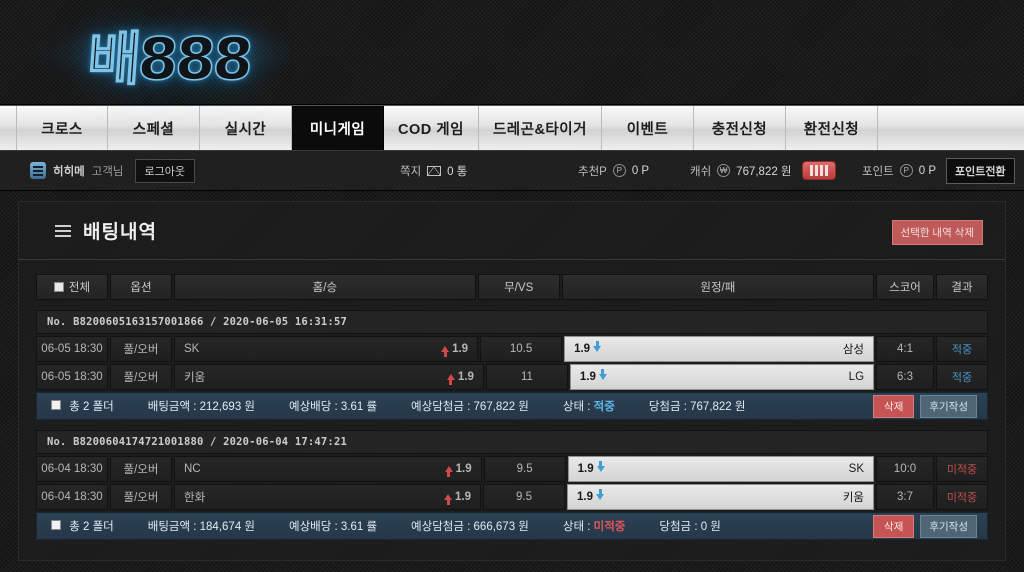 Image resolution: width=1024 pixels, height=572 pixels. I want to click on mail-info: 쪽지 0 통, so click(433, 171).